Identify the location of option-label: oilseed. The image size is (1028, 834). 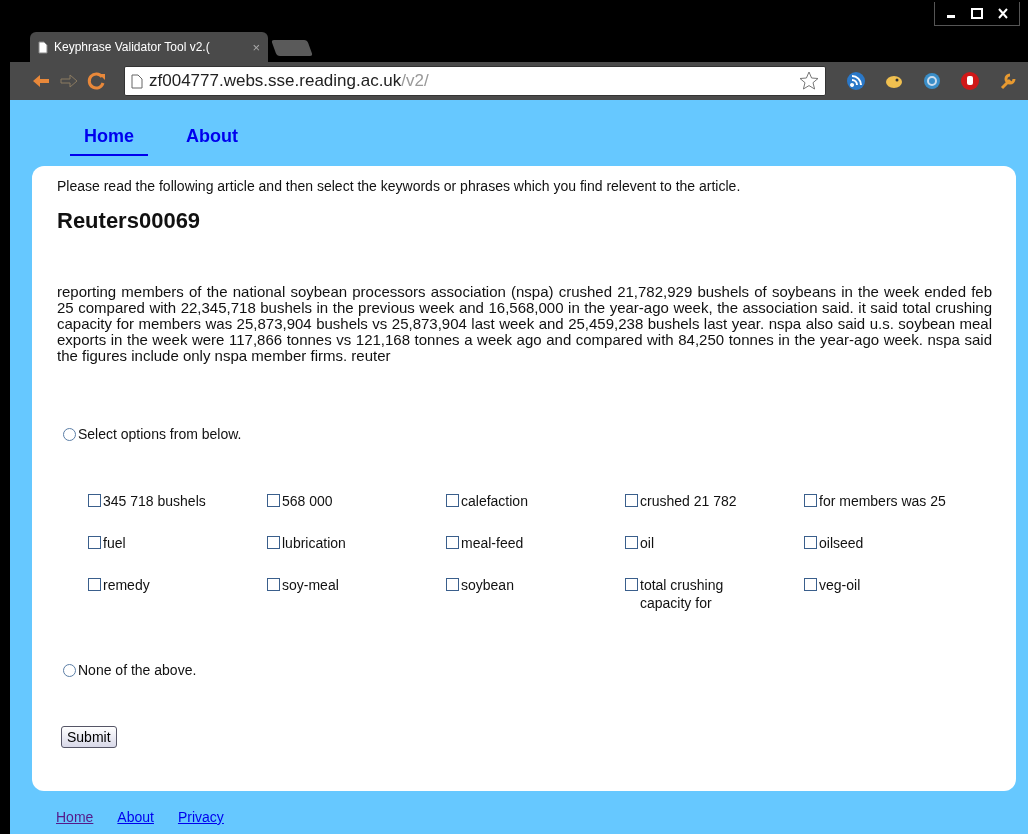
(842, 543).